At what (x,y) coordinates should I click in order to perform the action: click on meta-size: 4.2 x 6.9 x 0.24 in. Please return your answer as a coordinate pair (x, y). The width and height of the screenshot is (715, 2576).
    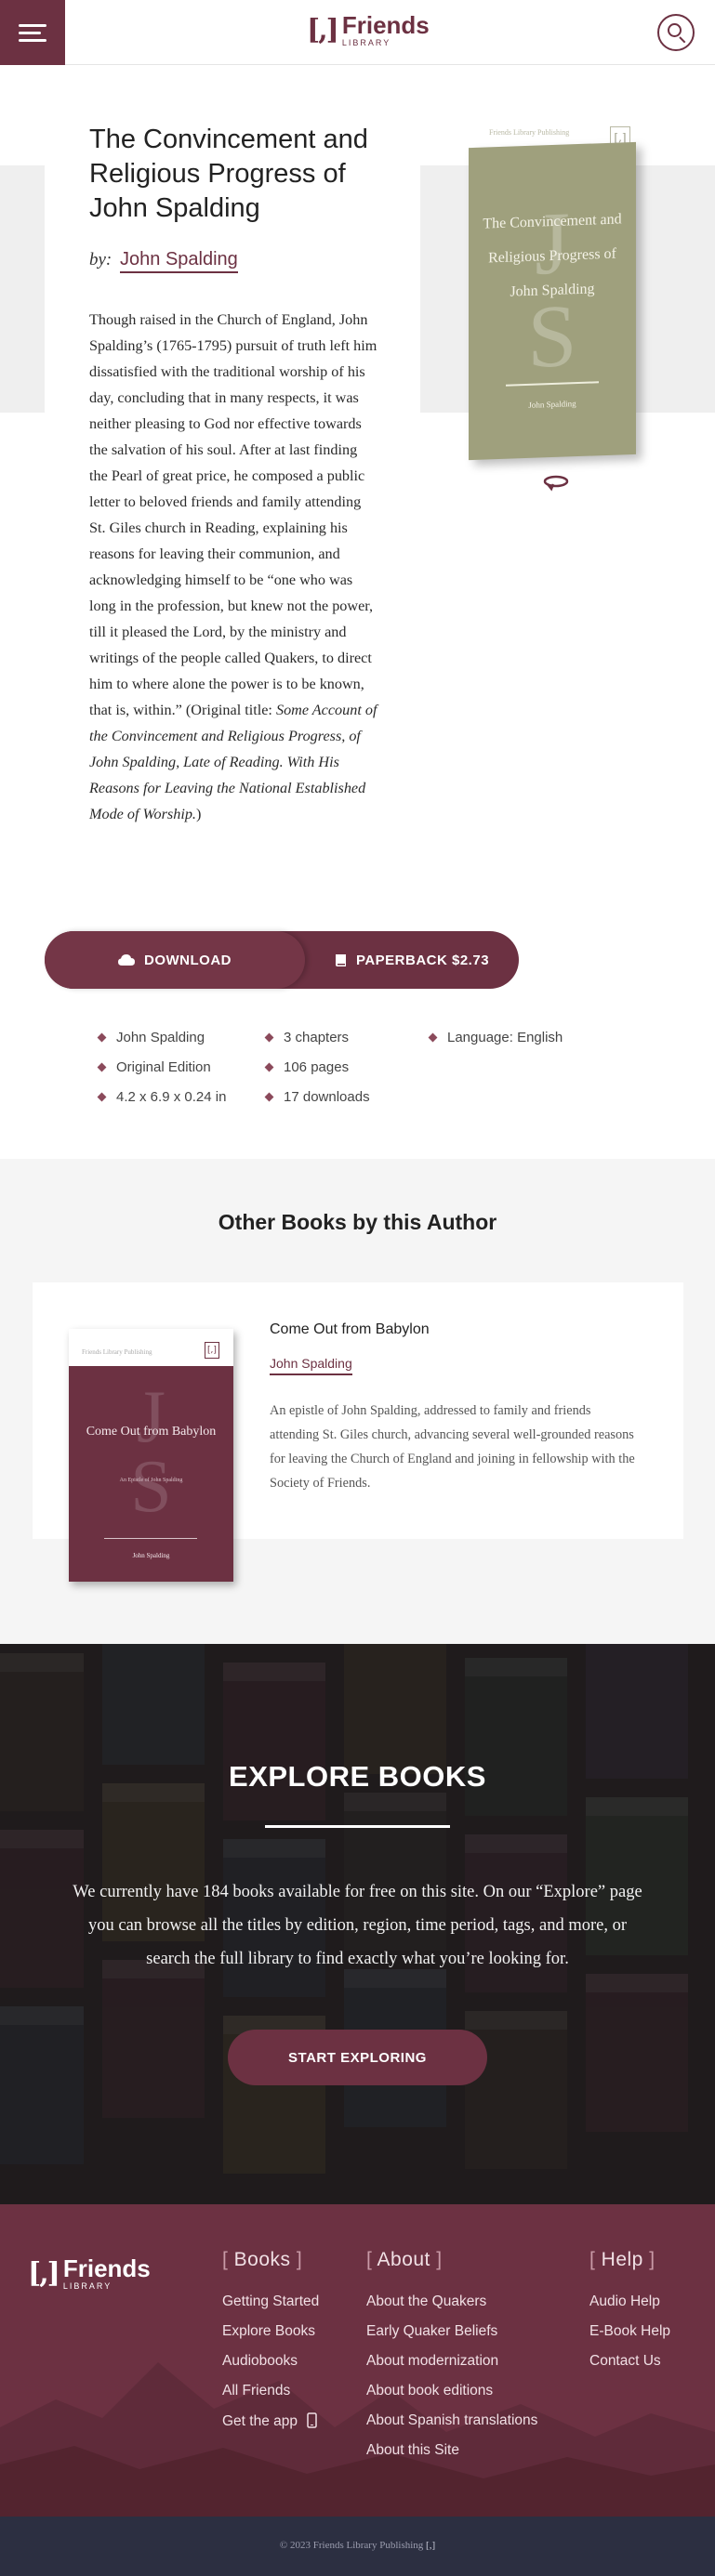
    Looking at the image, I should click on (162, 1097).